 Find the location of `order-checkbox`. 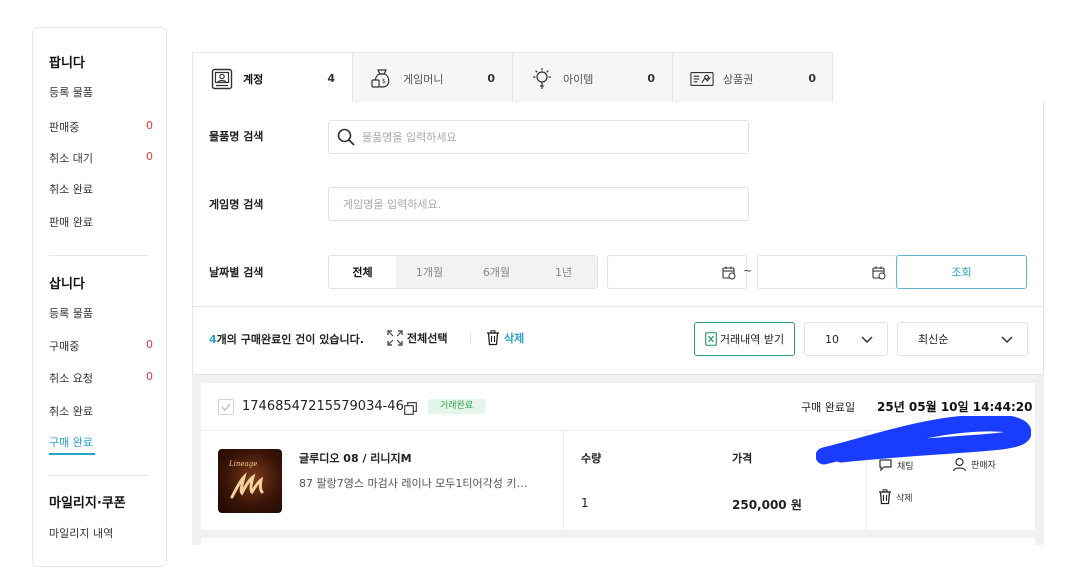

order-checkbox is located at coordinates (226, 407).